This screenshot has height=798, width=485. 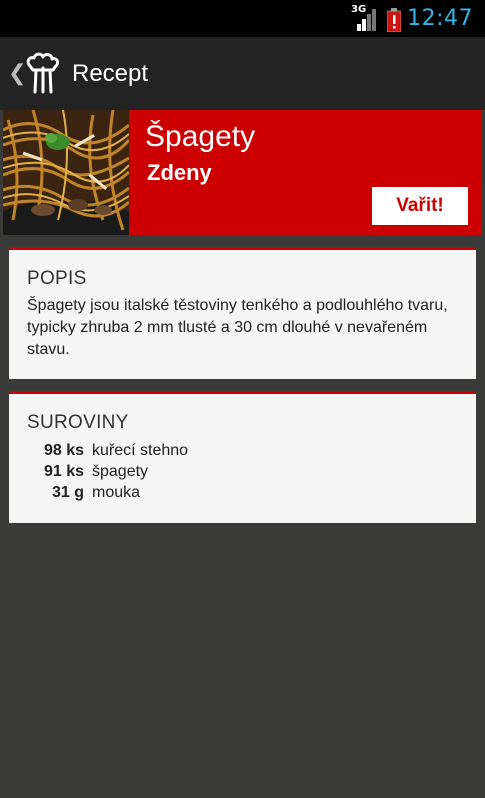 What do you see at coordinates (359, 9) in the screenshot?
I see `network-type-label: 3G` at bounding box center [359, 9].